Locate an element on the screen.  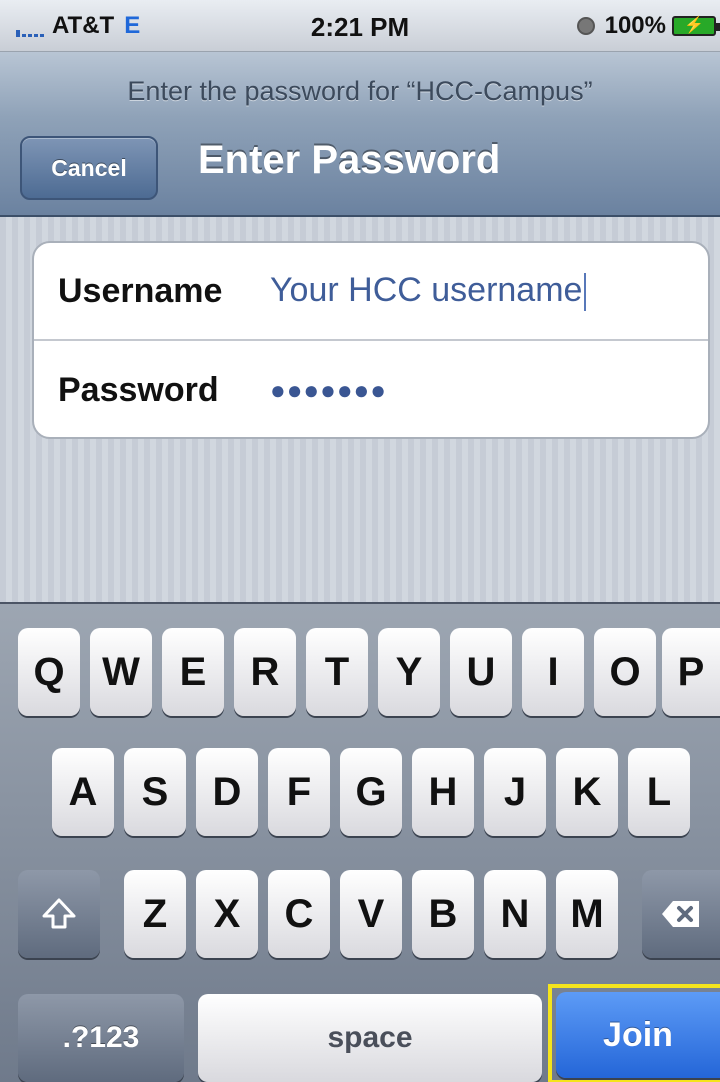
shift-icon is located at coordinates (59, 913).